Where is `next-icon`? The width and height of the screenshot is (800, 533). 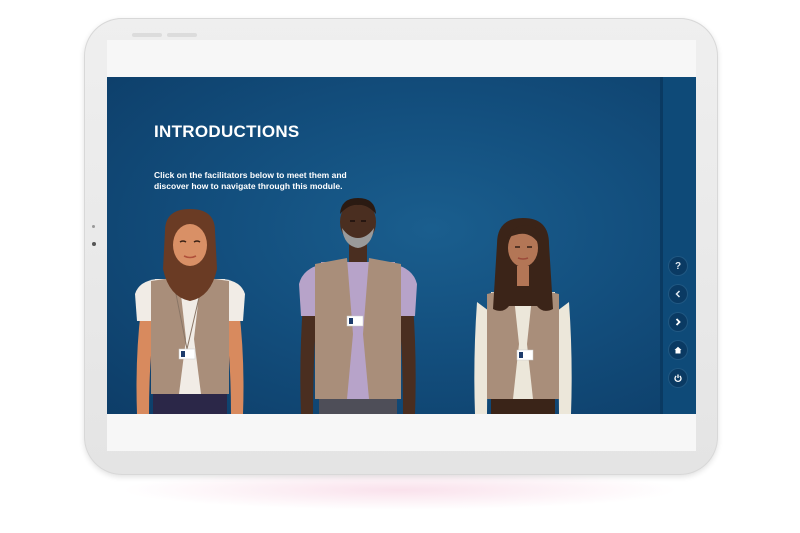 next-icon is located at coordinates (678, 322).